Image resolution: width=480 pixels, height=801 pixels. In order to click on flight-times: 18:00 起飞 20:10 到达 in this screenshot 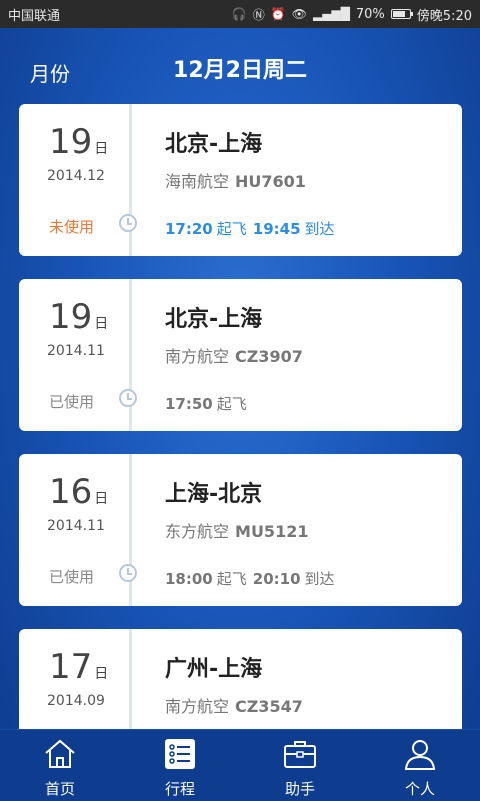, I will do `click(250, 579)`.